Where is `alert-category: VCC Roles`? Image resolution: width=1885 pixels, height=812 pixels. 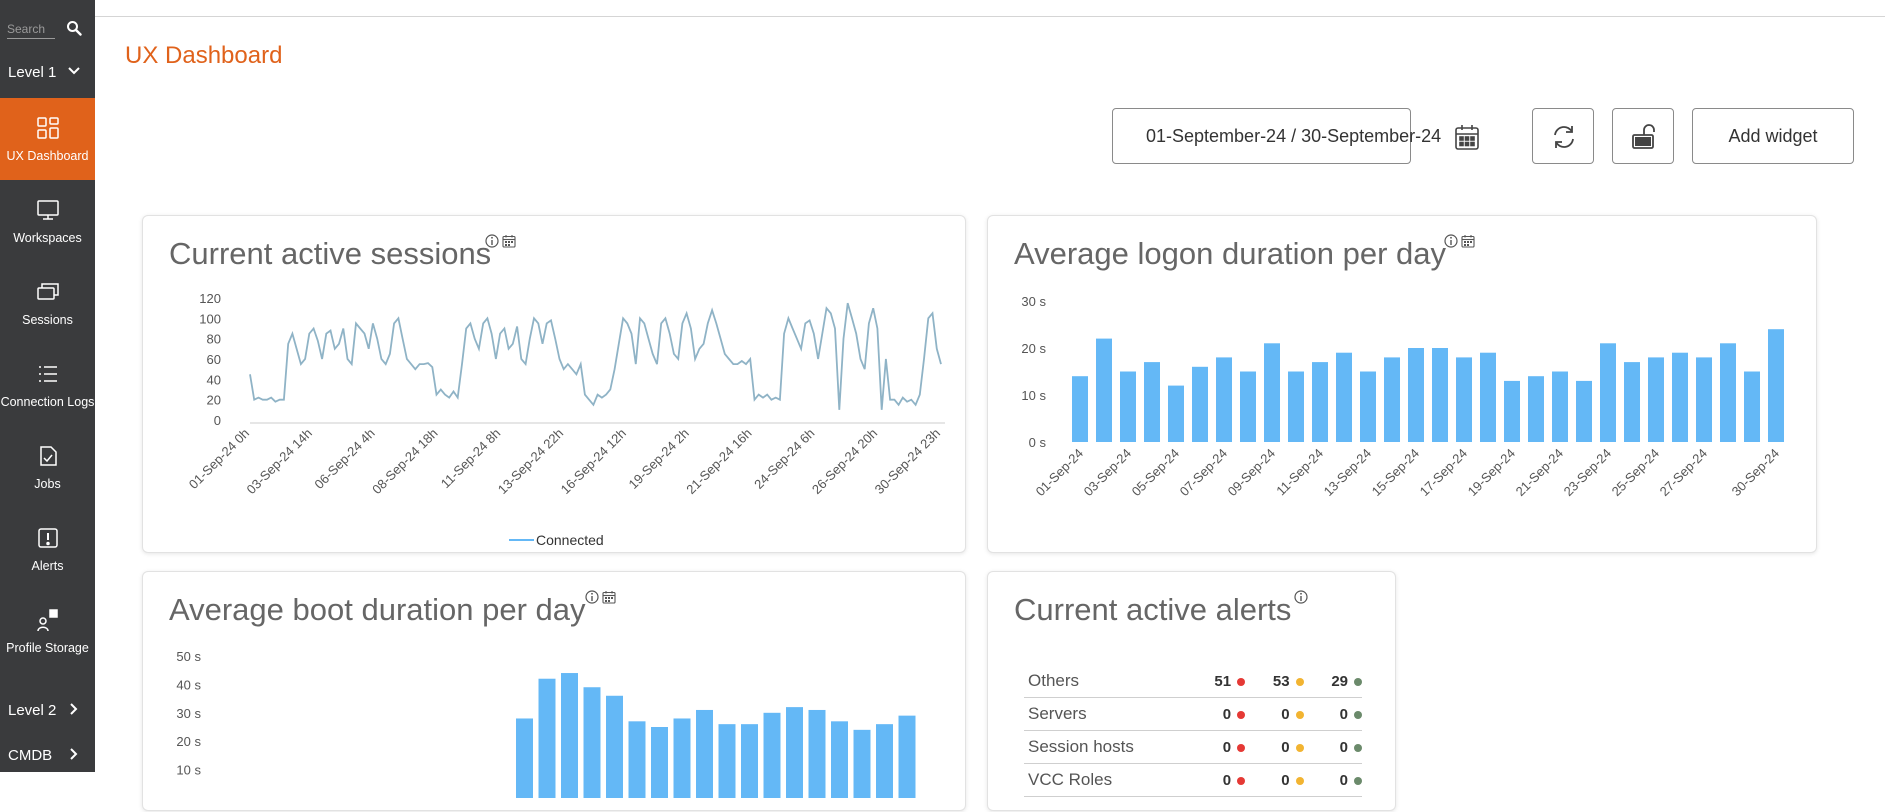
alert-category: VCC Roles is located at coordinates (1105, 780).